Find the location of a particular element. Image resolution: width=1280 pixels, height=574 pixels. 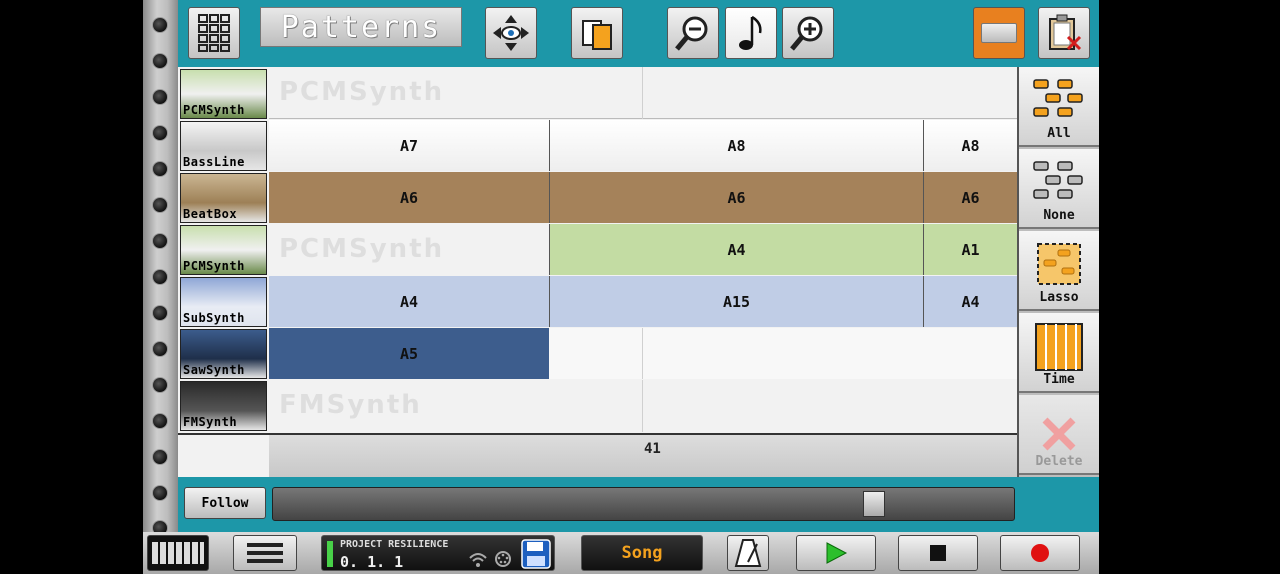

song-scrollbar is located at coordinates (643, 504).